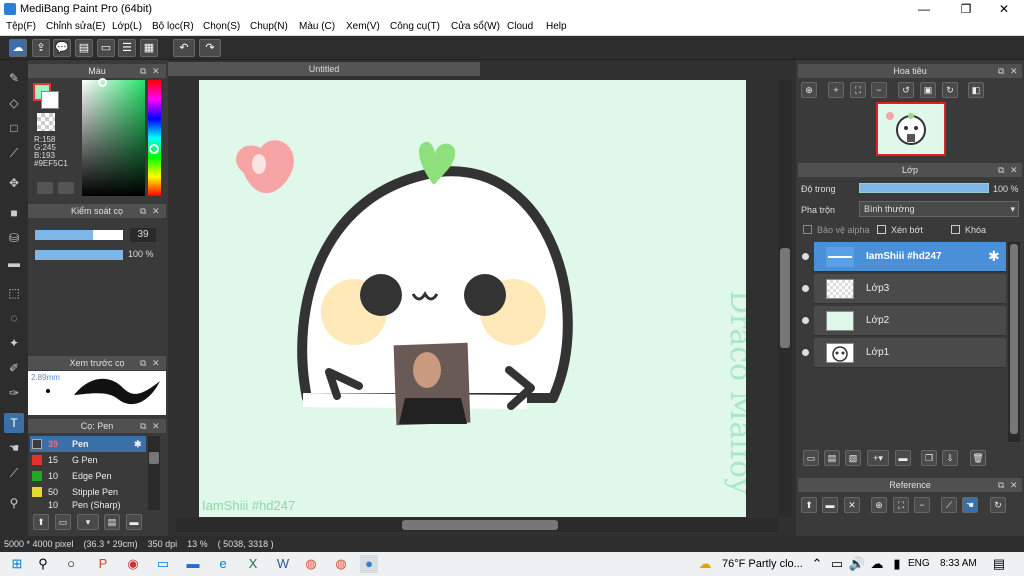  What do you see at coordinates (14, 103) in the screenshot?
I see `eraser-tool-icon: ◇` at bounding box center [14, 103].